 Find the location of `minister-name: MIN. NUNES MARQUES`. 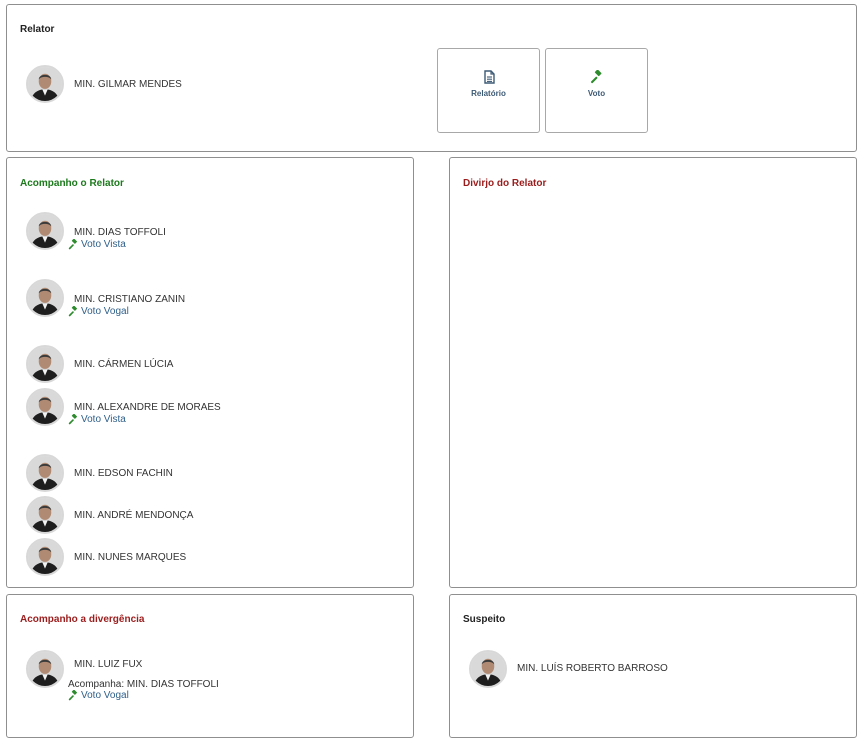

minister-name: MIN. NUNES MARQUES is located at coordinates (130, 557).